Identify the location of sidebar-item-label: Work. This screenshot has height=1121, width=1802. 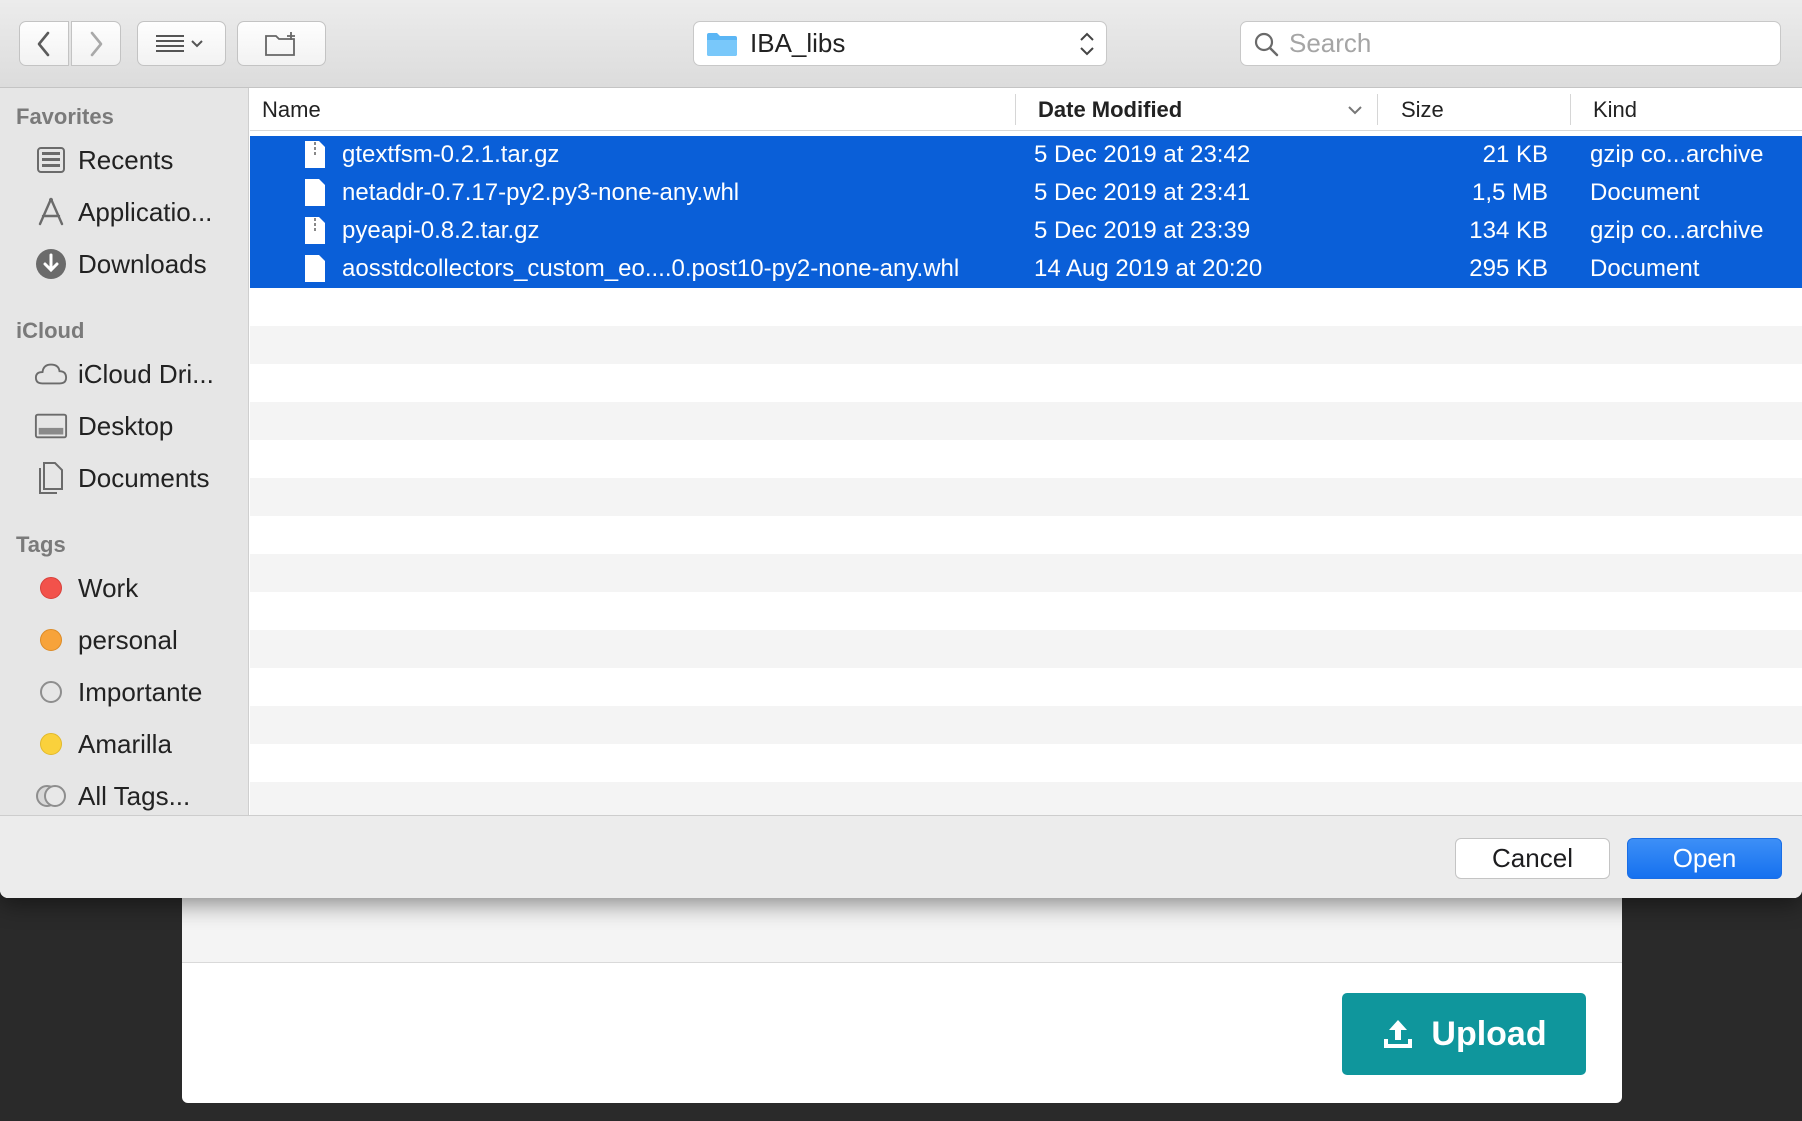
(108, 587).